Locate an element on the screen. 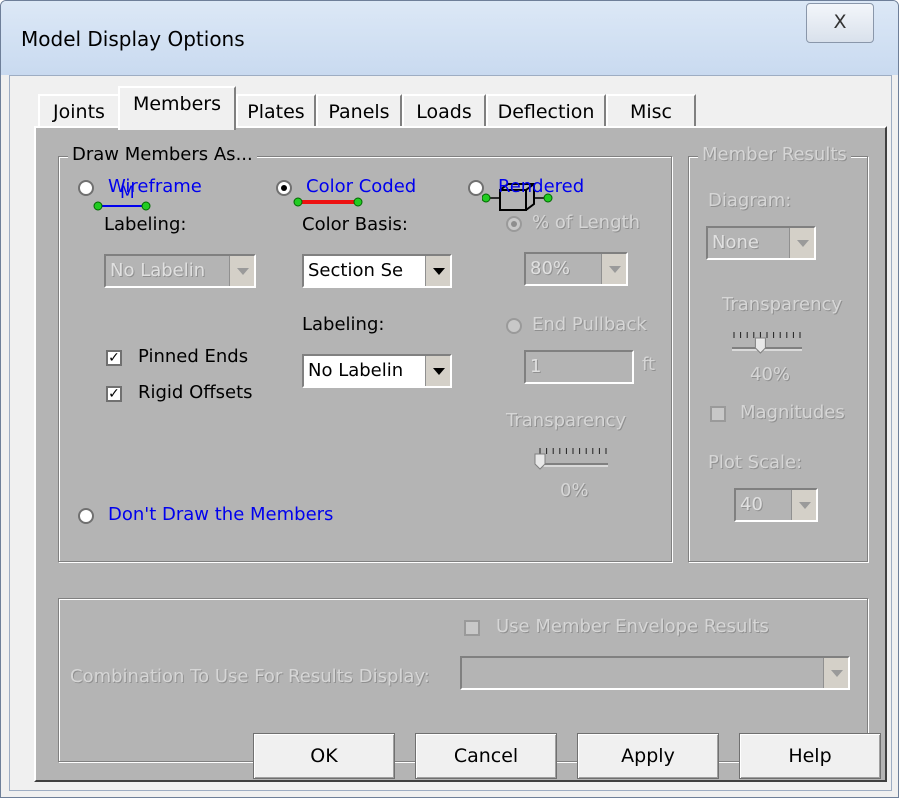 This screenshot has height=798, width=899. help-button: Help is located at coordinates (810, 756).